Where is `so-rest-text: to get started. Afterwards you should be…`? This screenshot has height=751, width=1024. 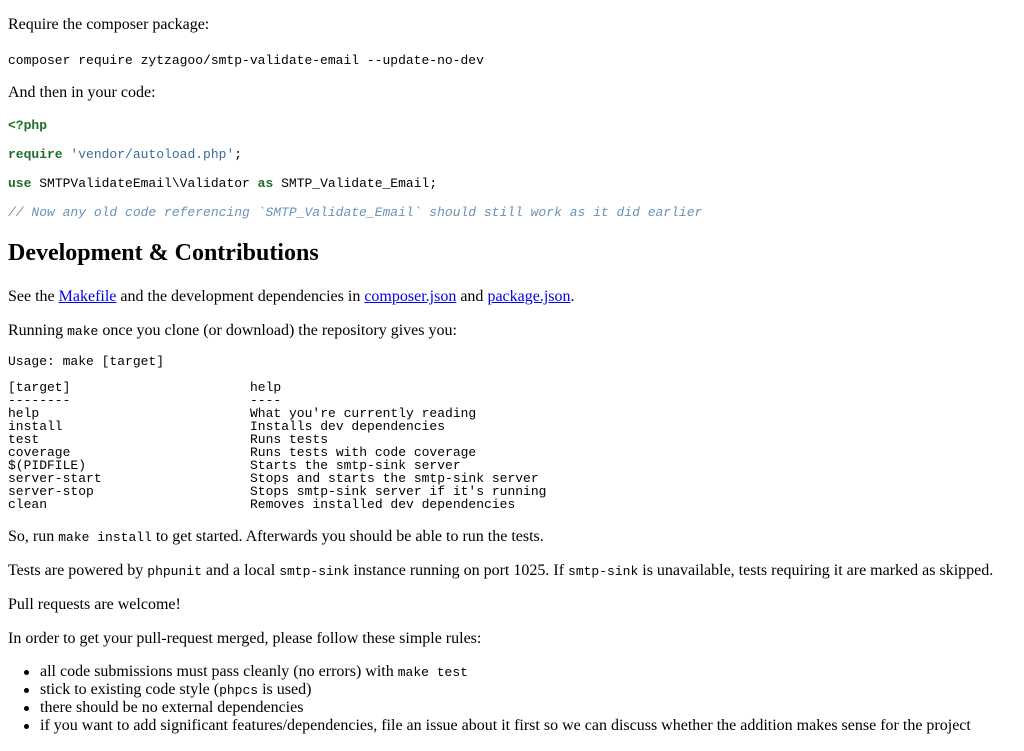 so-rest-text: to get started. Afterwards you should be… is located at coordinates (347, 536).